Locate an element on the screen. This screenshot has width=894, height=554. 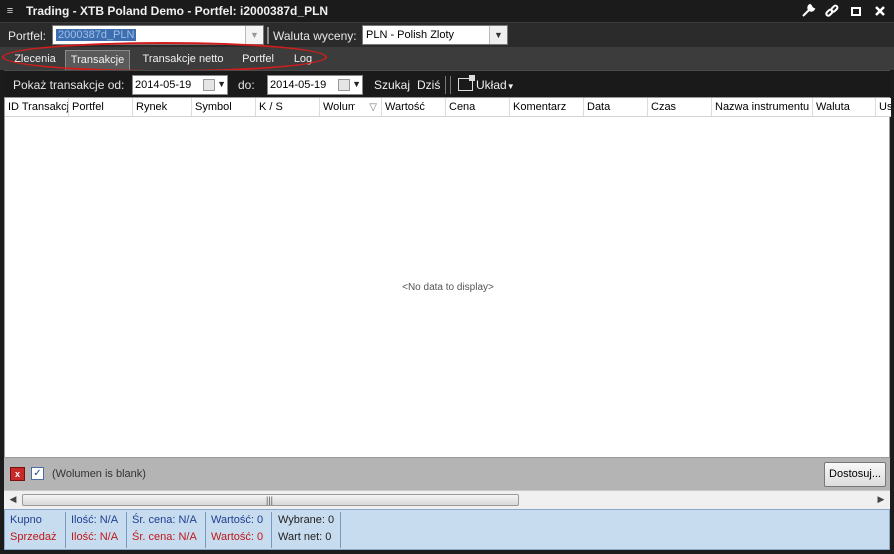
column-header: Czas is located at coordinates (680, 107).